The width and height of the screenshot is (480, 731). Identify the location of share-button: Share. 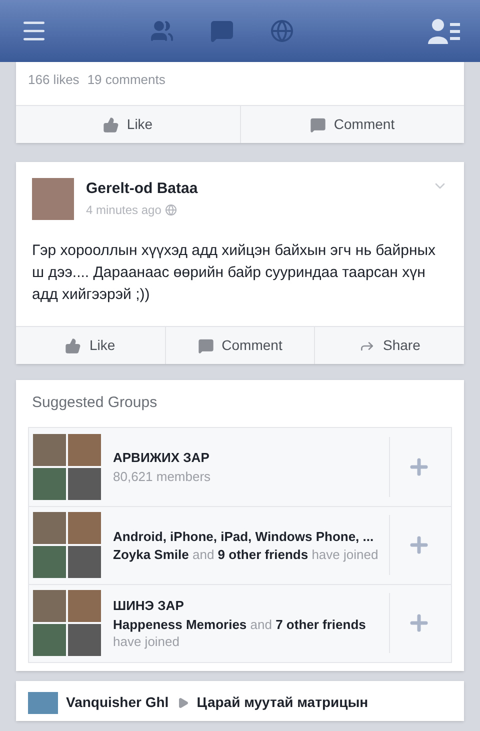
(389, 345).